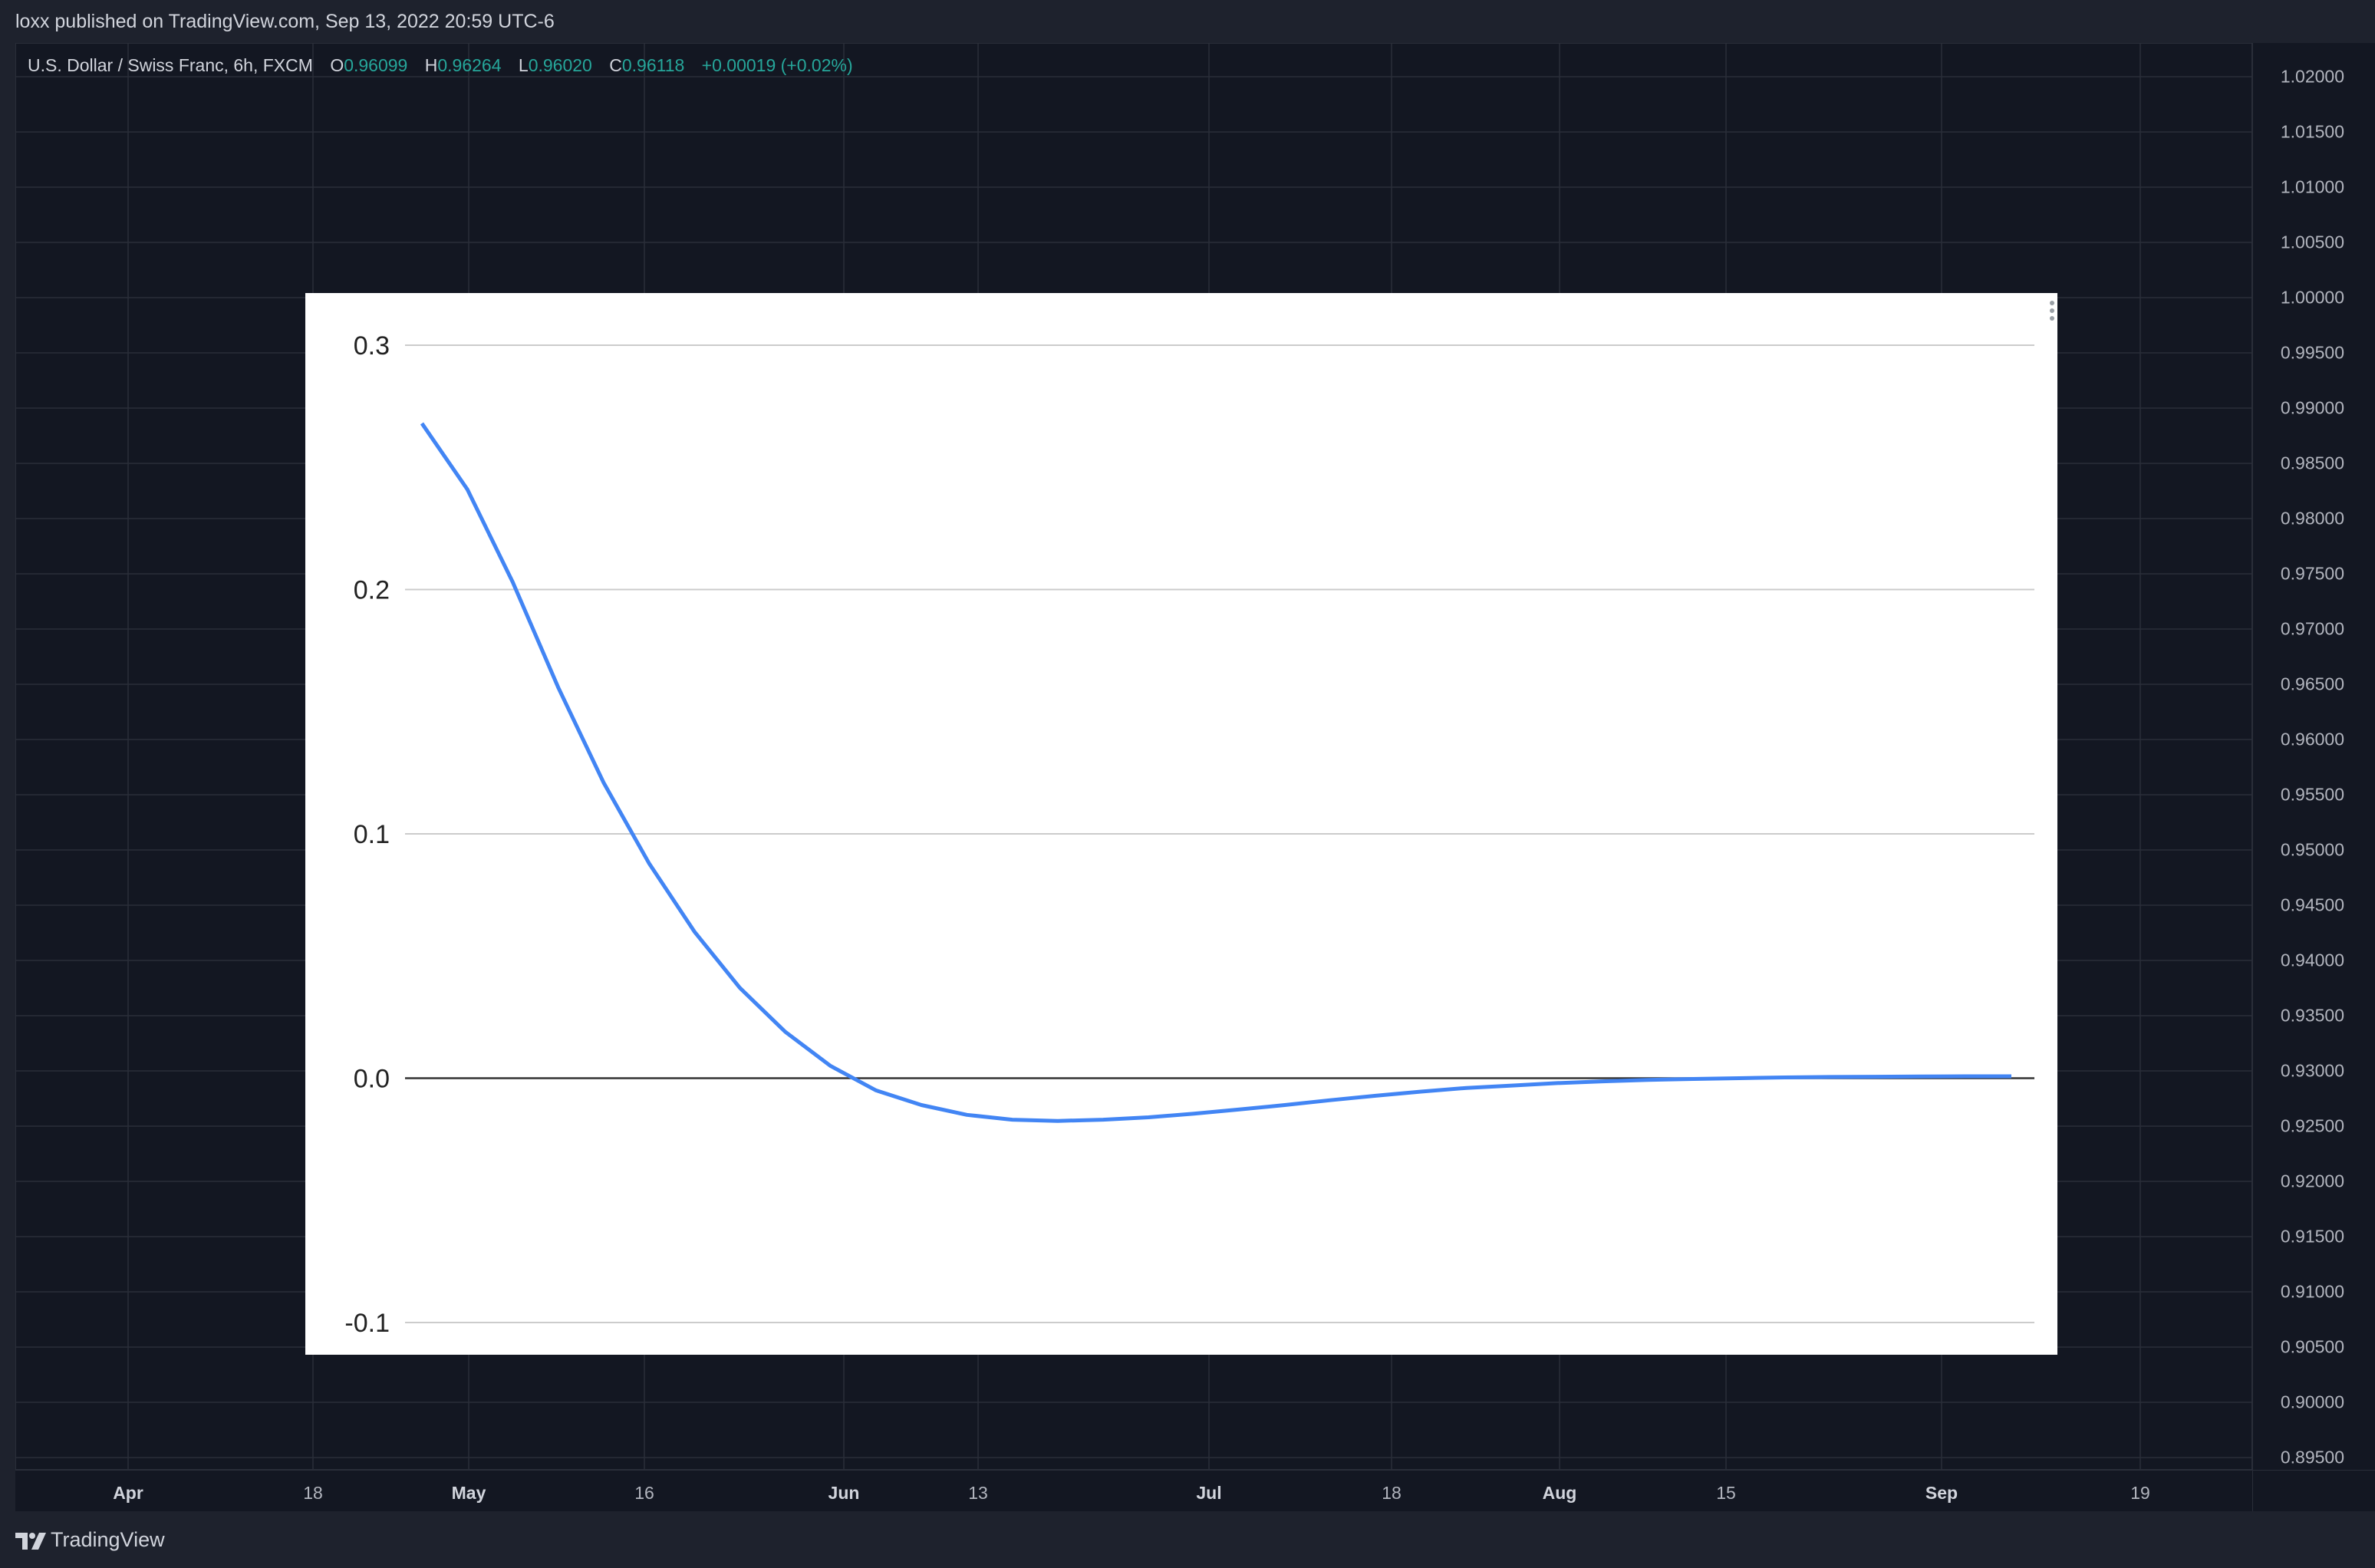  I want to click on price-tick-label: 0.91500, so click(2312, 1236).